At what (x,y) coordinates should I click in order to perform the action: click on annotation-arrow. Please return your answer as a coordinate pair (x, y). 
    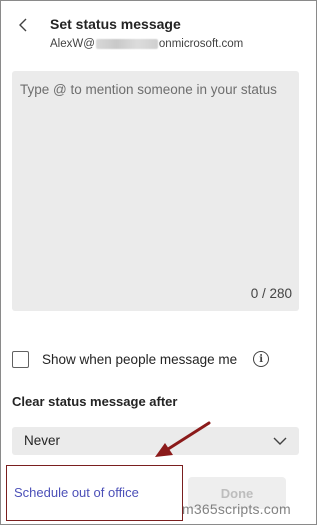
    Looking at the image, I should click on (183, 439).